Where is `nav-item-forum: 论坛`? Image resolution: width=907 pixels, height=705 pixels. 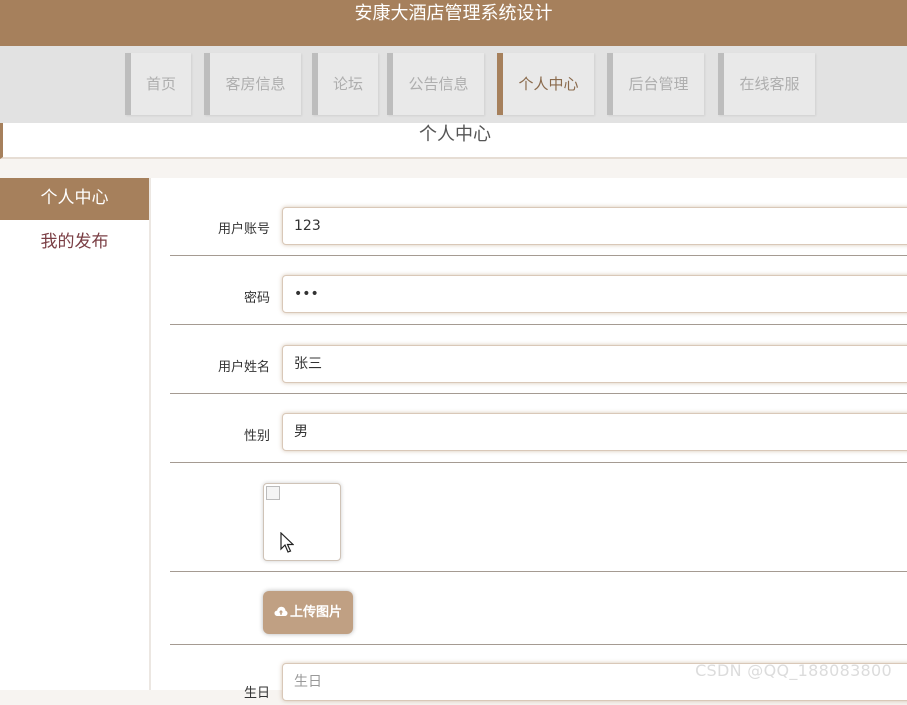
nav-item-forum: 论坛 is located at coordinates (345, 84).